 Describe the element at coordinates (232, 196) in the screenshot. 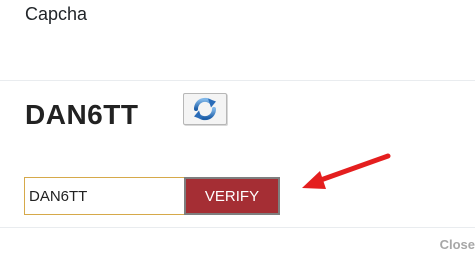

I see `verify-button: VERIFY` at that location.